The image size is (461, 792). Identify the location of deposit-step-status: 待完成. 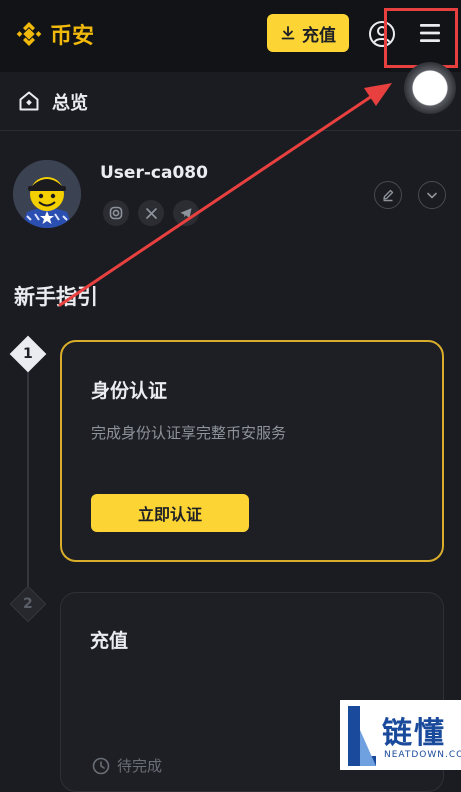
(127, 765).